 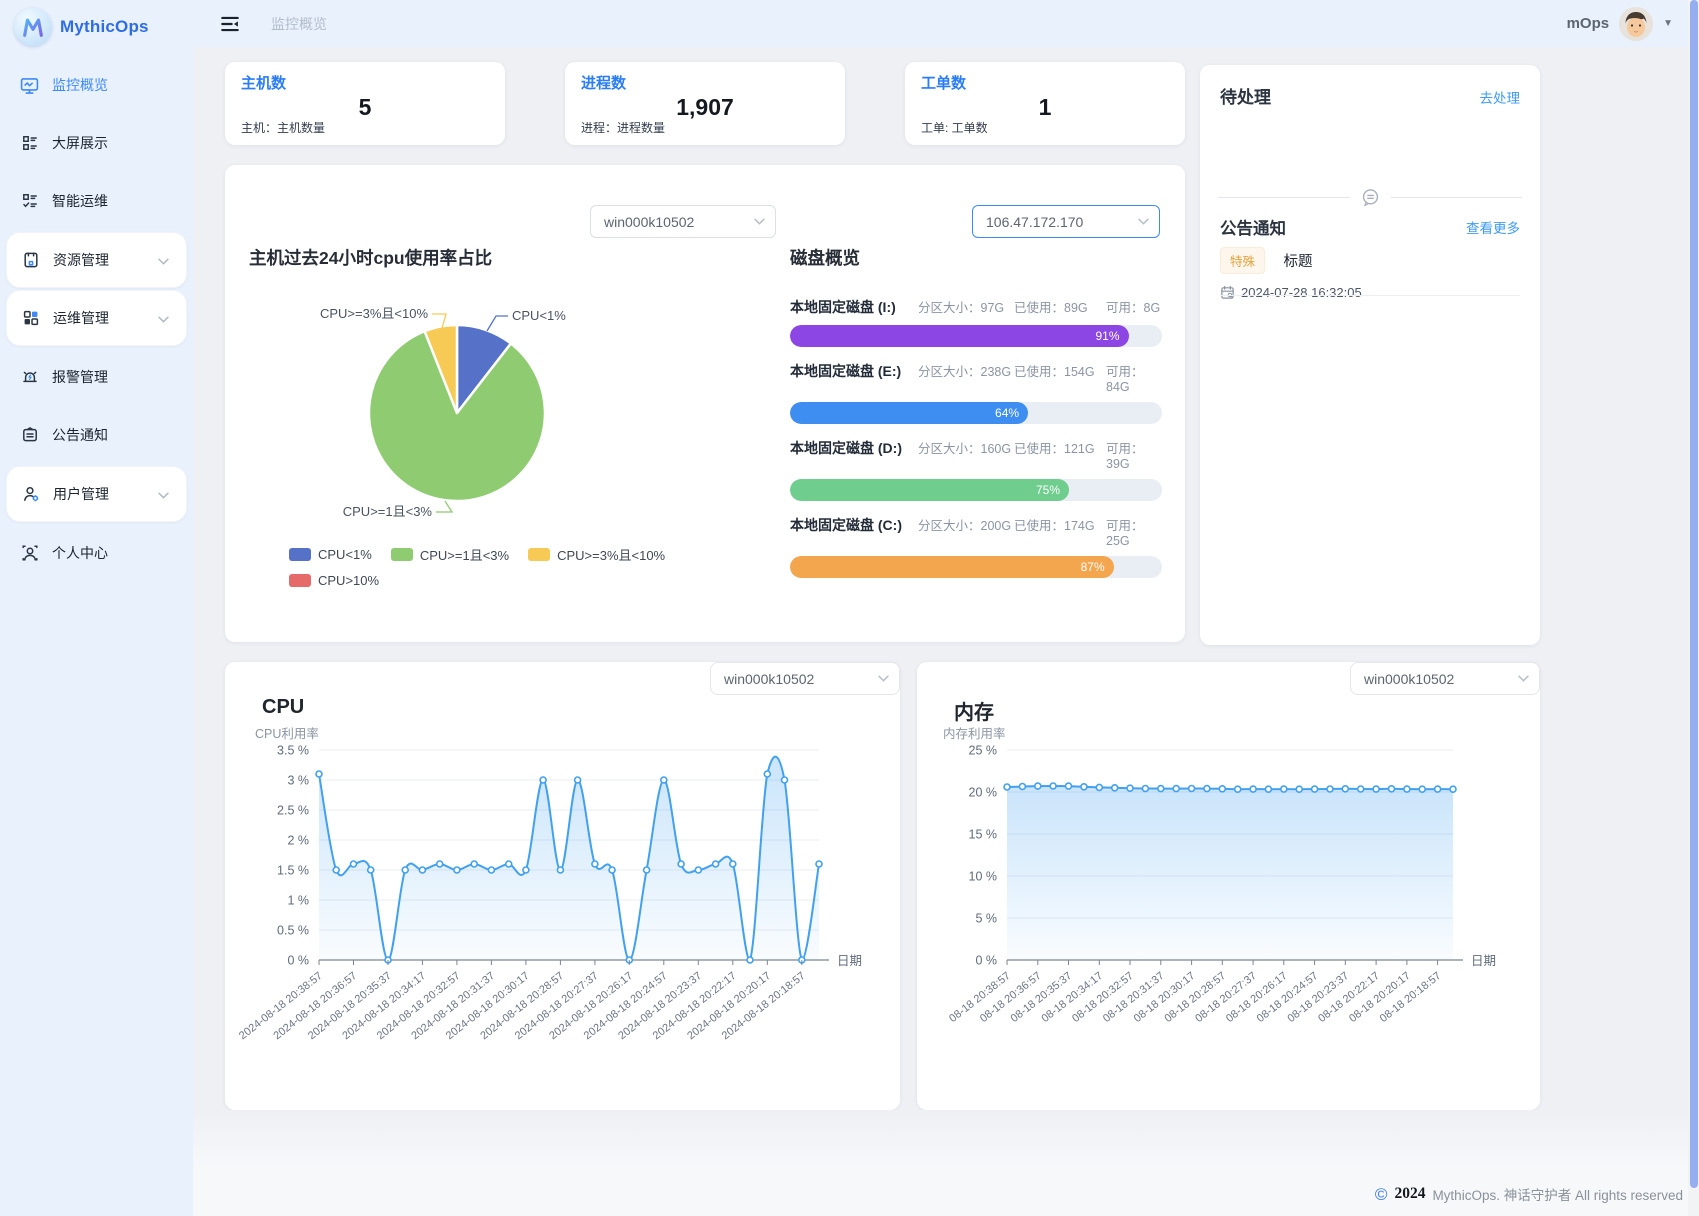 I want to click on legend-item: CPU>=1且<3%, so click(x=450, y=554).